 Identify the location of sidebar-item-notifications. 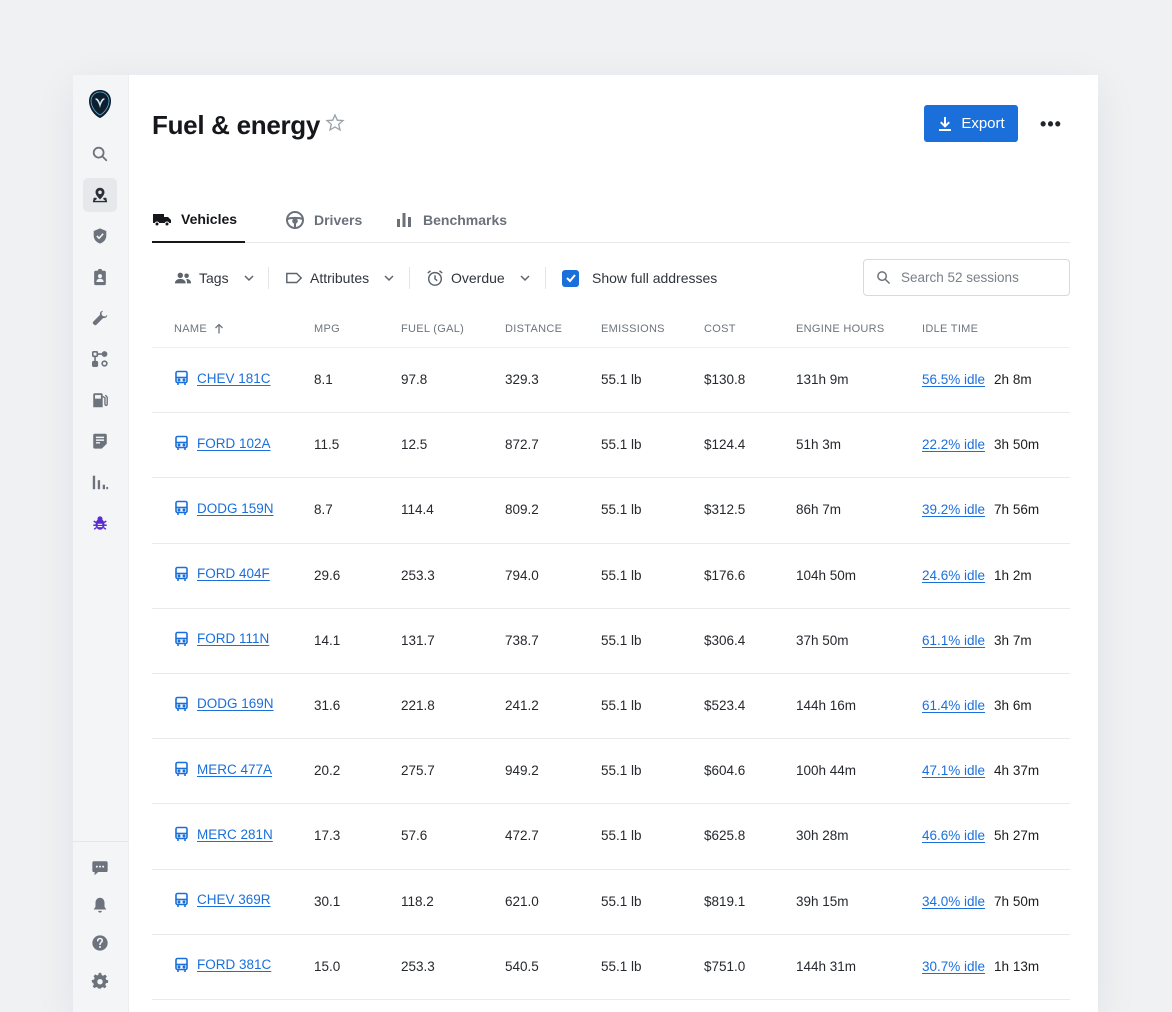
(100, 905).